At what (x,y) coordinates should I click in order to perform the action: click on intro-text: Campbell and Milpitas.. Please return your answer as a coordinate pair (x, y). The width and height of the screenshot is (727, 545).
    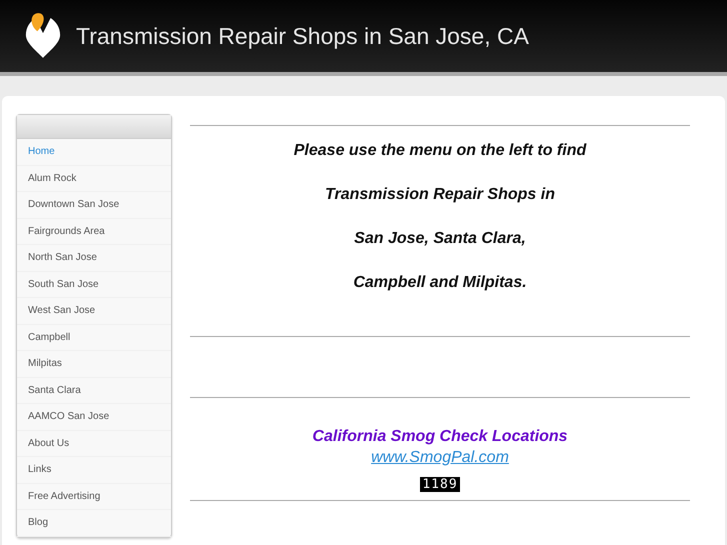
    Looking at the image, I should click on (440, 283).